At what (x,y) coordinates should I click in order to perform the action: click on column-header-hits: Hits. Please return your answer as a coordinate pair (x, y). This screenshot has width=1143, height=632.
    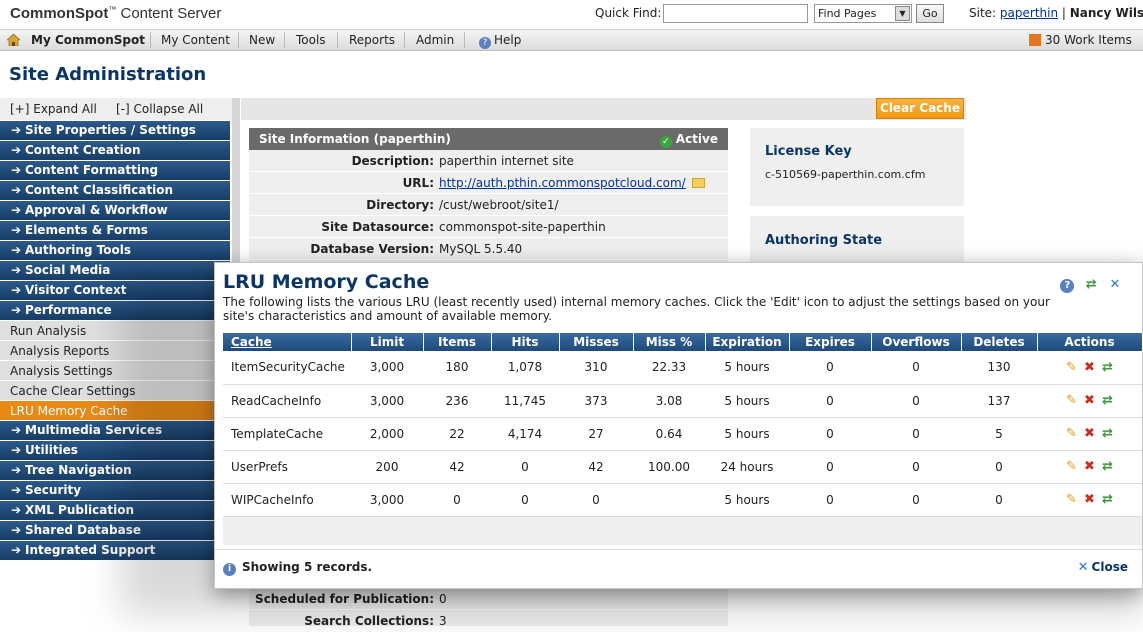
    Looking at the image, I should click on (525, 342).